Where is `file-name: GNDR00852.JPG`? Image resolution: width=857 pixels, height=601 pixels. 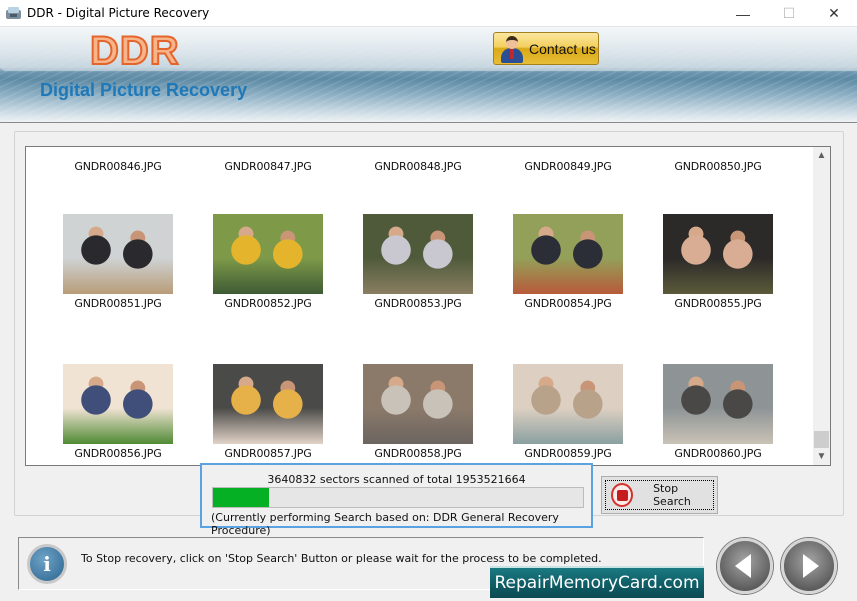
file-name: GNDR00852.JPG is located at coordinates (268, 303).